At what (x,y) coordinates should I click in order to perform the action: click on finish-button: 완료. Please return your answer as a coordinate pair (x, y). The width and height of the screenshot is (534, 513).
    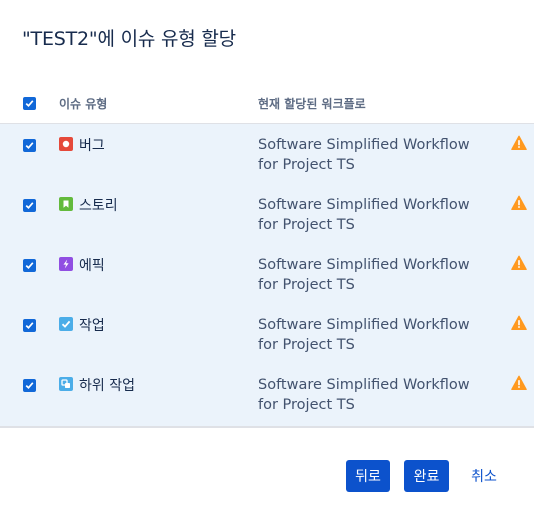
    Looking at the image, I should click on (426, 476).